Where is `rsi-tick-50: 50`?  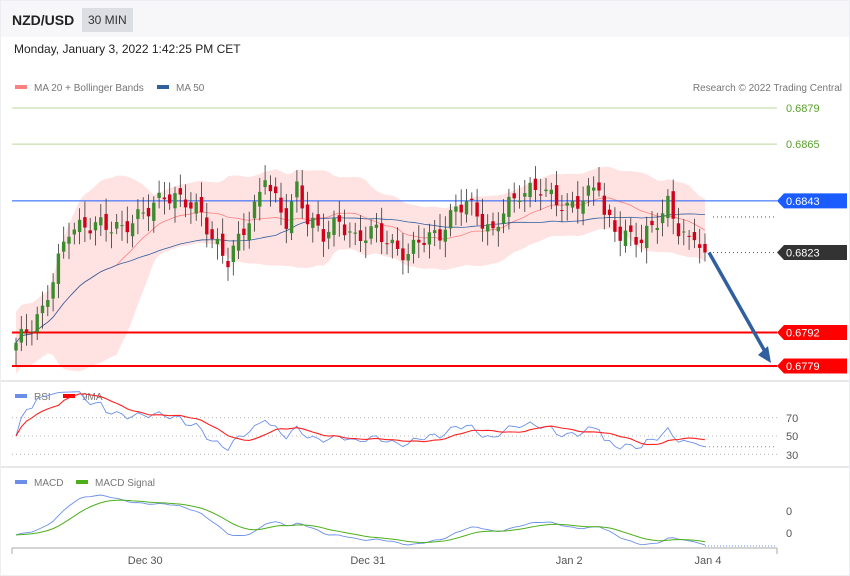 rsi-tick-50: 50 is located at coordinates (792, 437).